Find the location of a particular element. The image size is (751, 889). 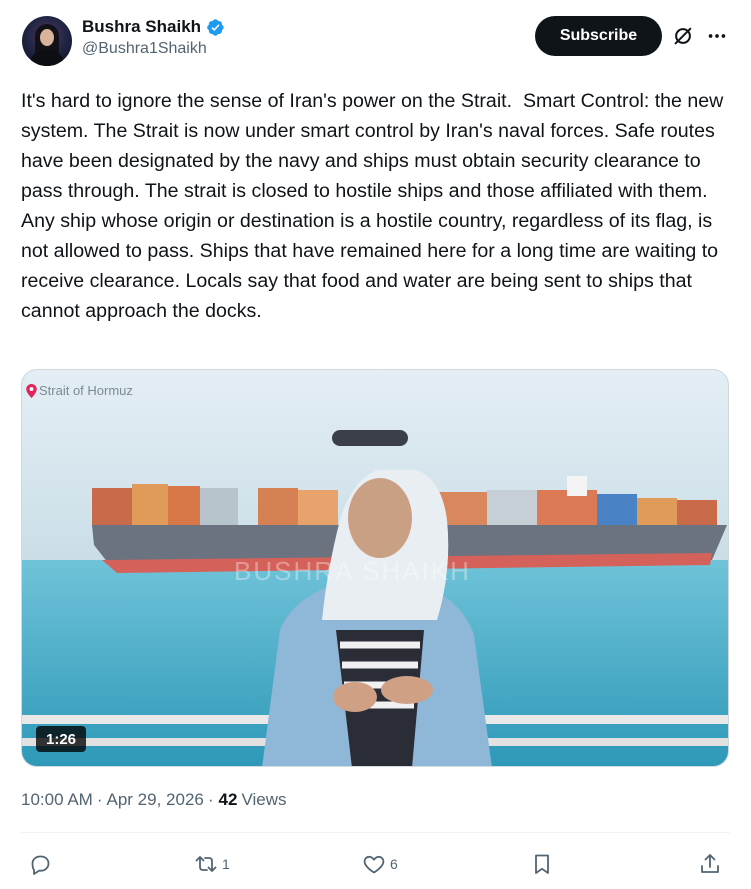

share-button is located at coordinates (710, 864).